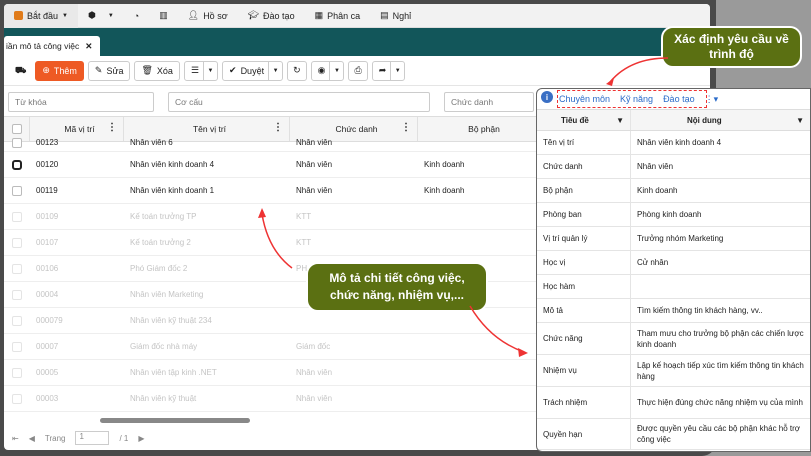 This screenshot has width=811, height=456. I want to click on refresh-button: ↻, so click(297, 70).